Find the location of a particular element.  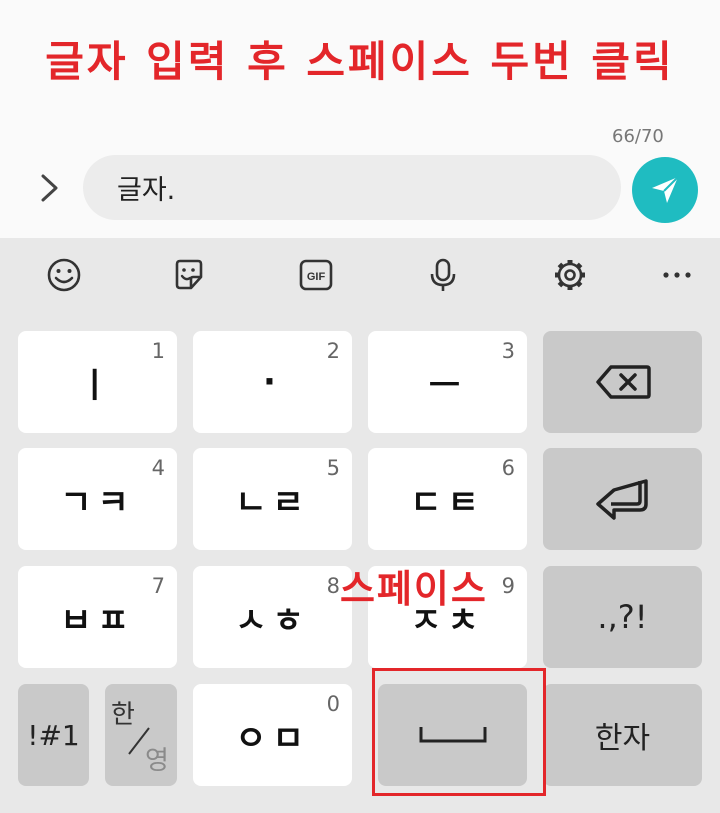

key-number: 5 is located at coordinates (333, 468).